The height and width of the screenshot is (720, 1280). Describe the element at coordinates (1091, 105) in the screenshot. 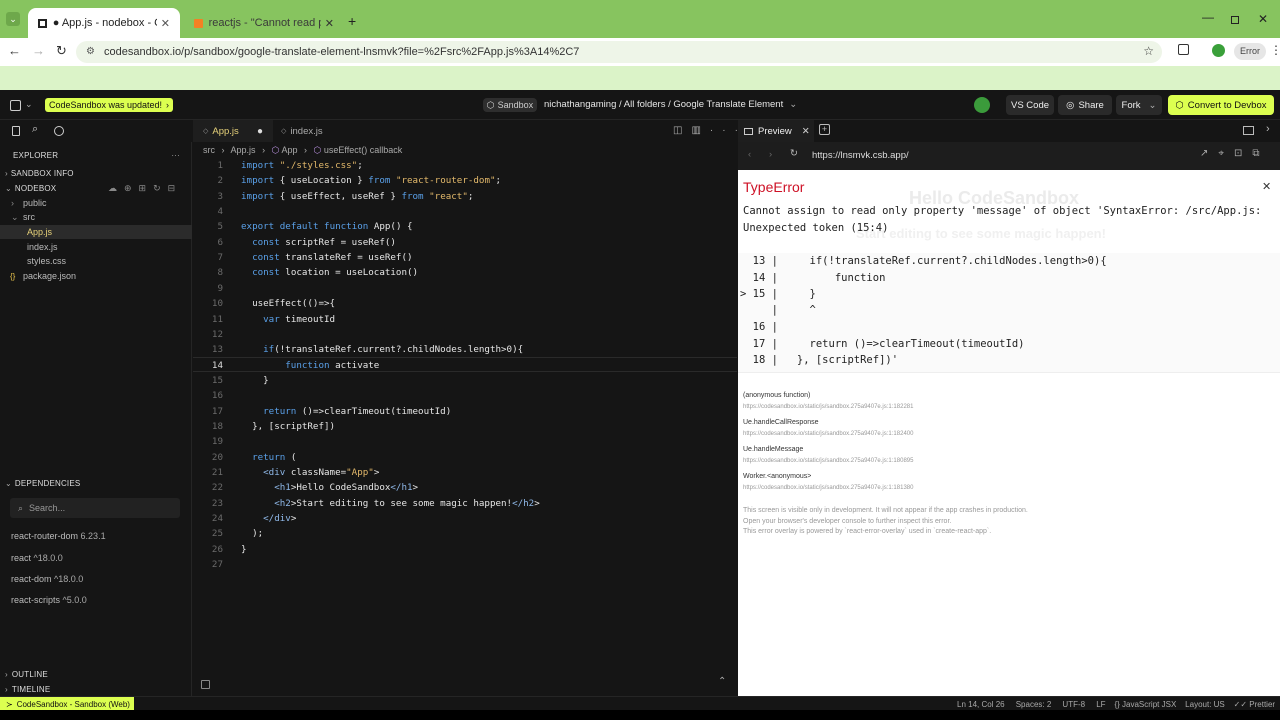

I see `share-label: Share` at that location.